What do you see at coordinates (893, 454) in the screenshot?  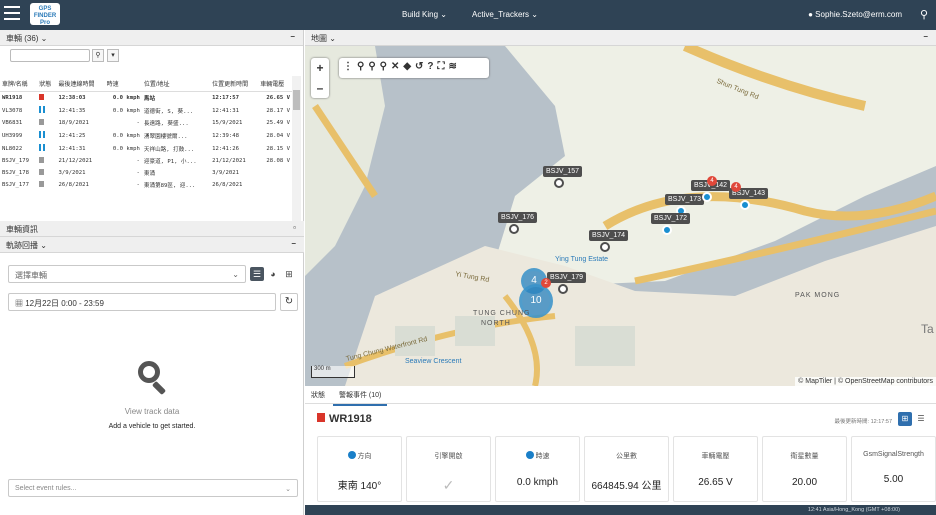 I see `card-label: GsmSignalStrength` at bounding box center [893, 454].